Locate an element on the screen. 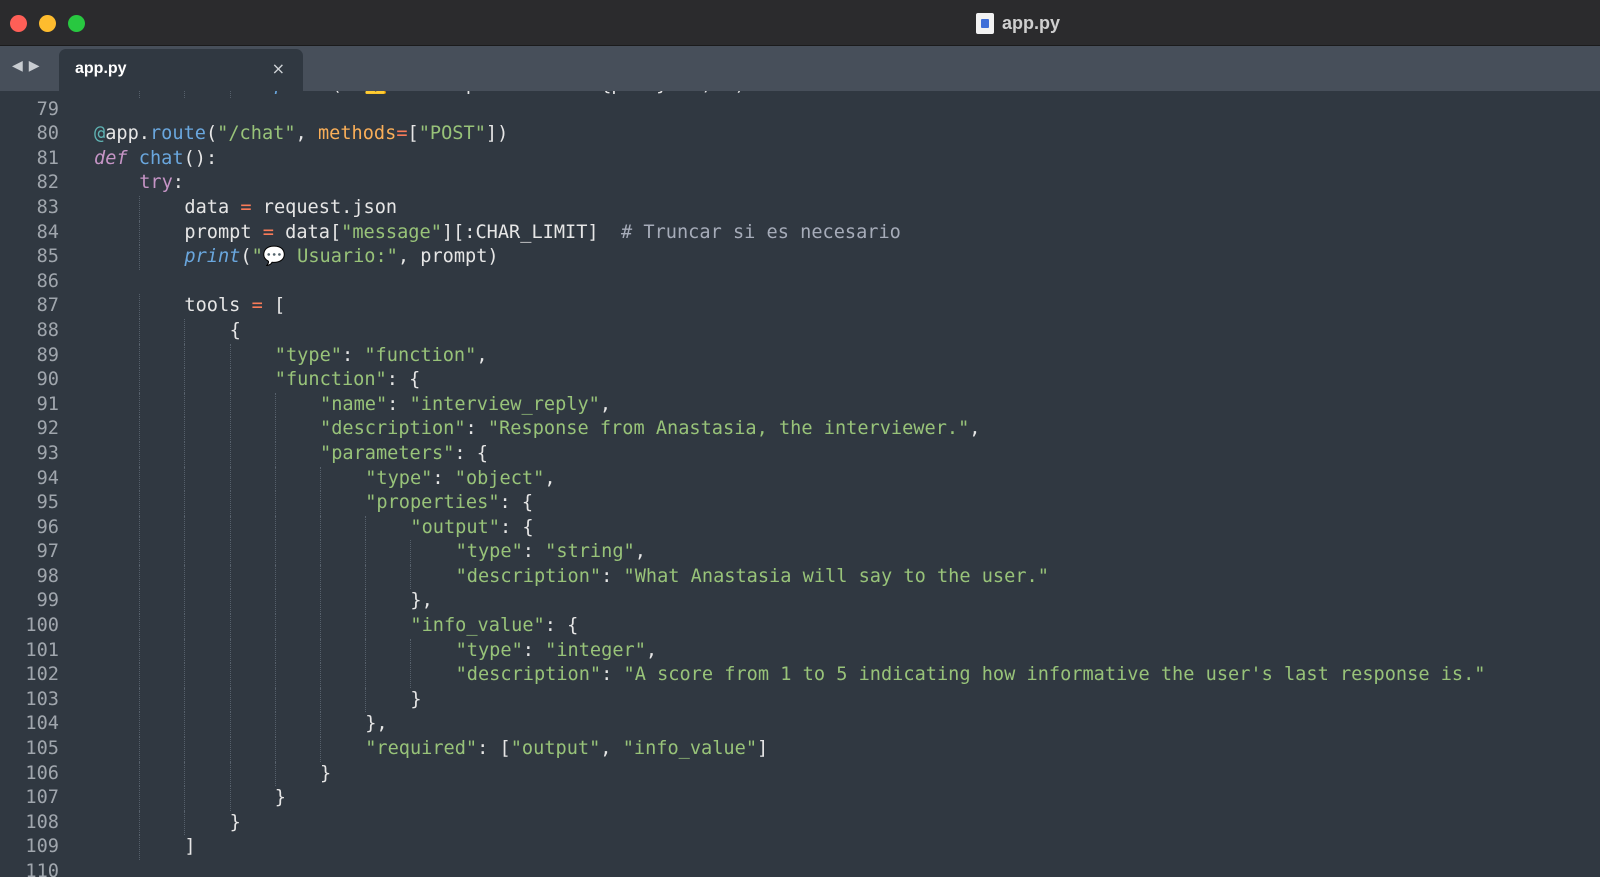 The width and height of the screenshot is (1600, 877). code-token: : { is located at coordinates (561, 626).